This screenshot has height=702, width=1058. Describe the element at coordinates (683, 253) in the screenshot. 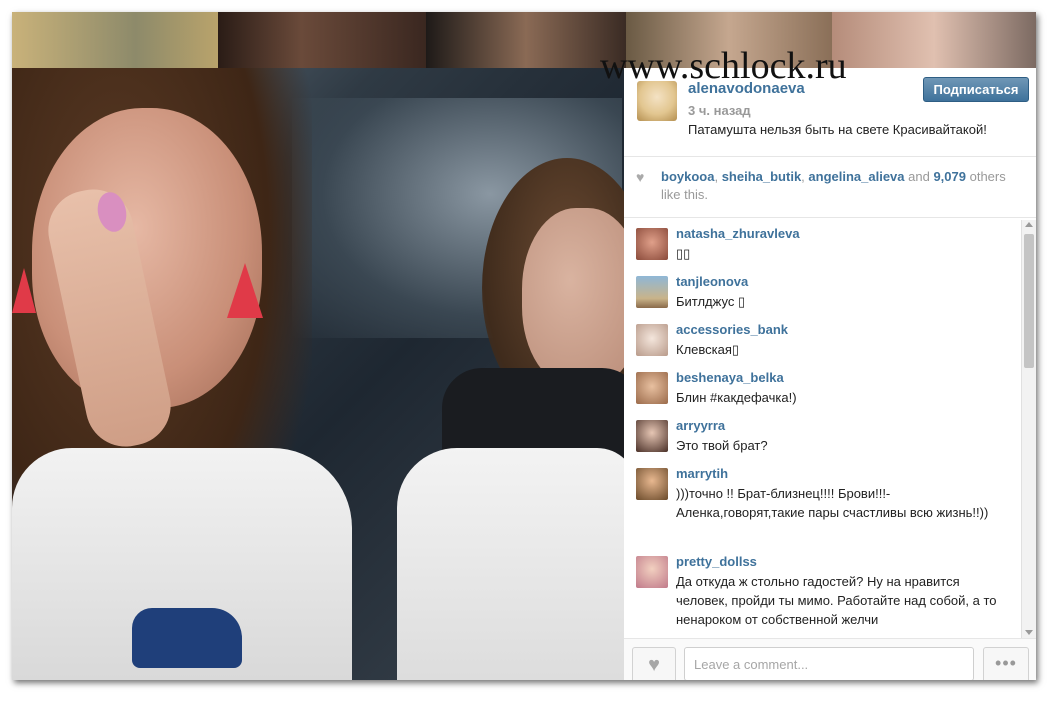

I see `comment-text: ▯▯` at that location.